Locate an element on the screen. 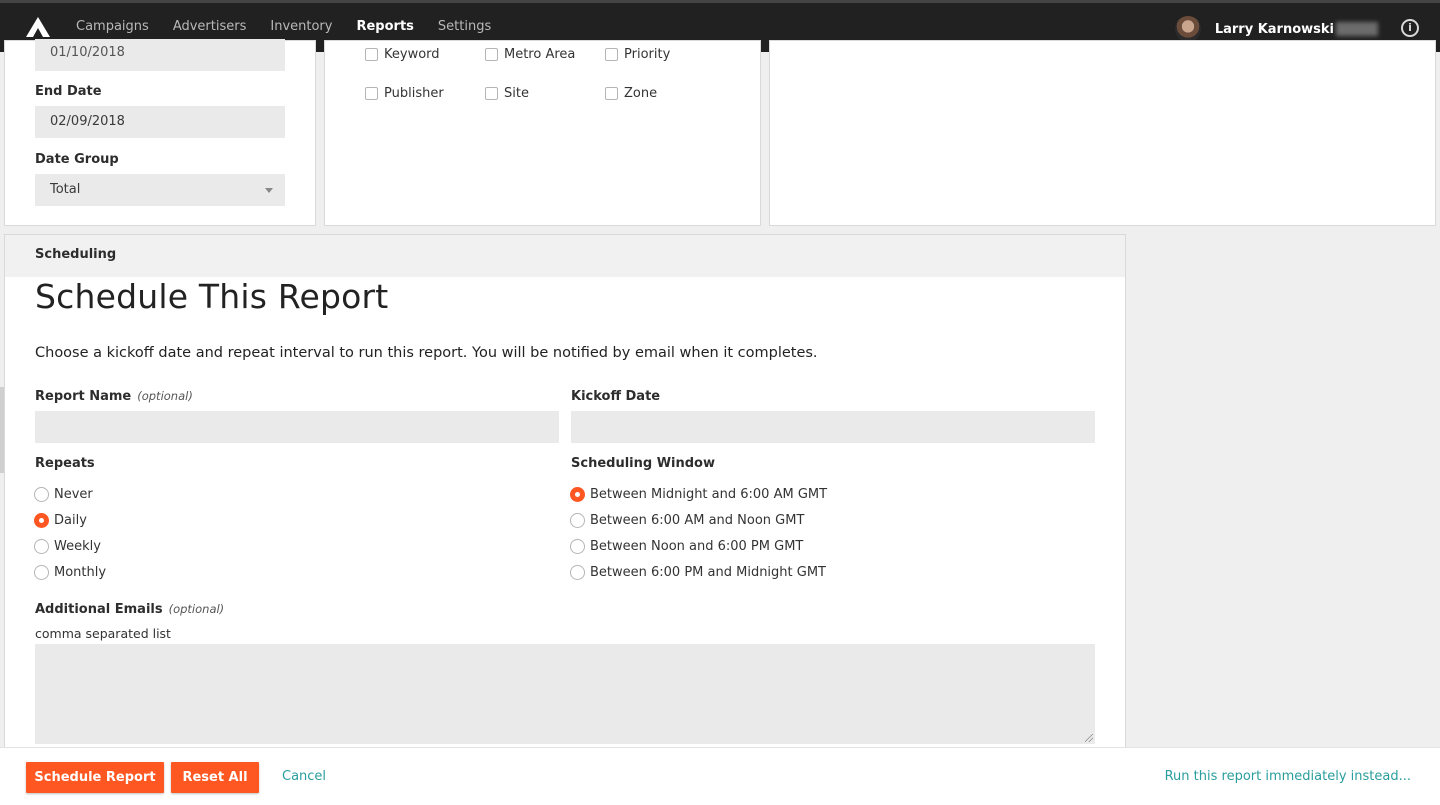 Image resolution: width=1440 pixels, height=805 pixels. info-circle-icon: i is located at coordinates (1410, 28).